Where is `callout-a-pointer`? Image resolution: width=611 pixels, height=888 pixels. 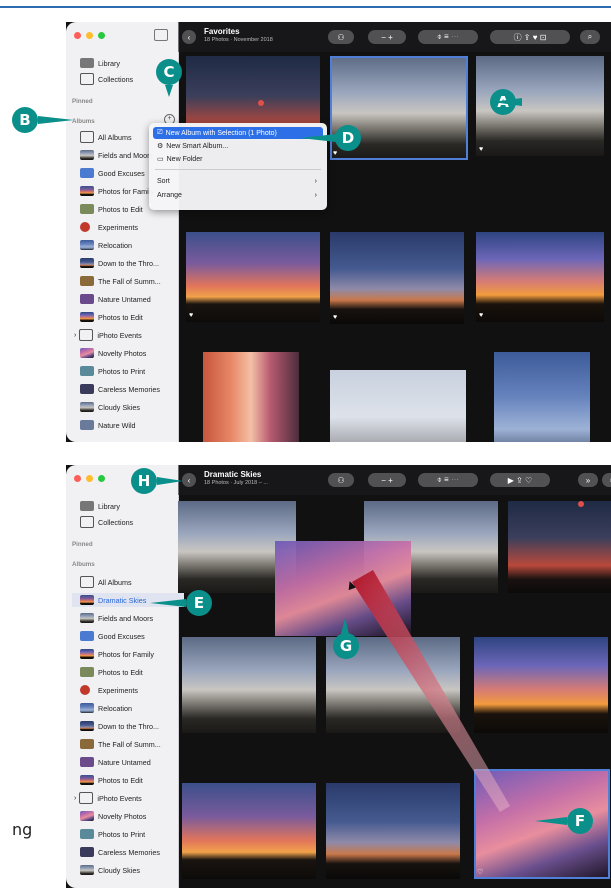 callout-a-pointer is located at coordinates (491, 102).